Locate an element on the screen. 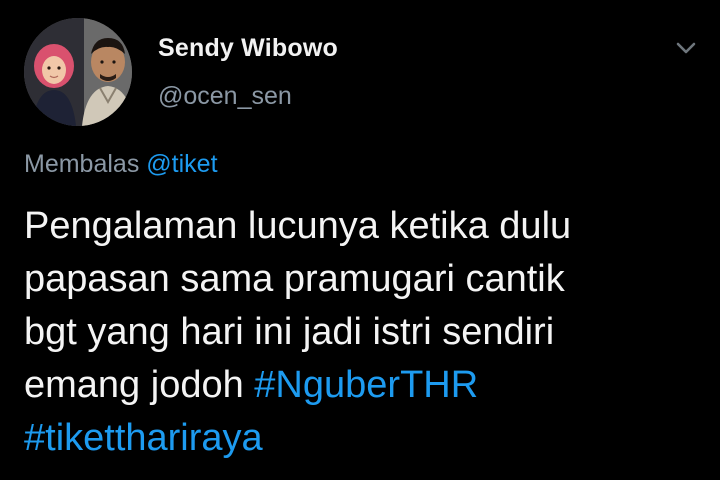 The height and width of the screenshot is (480, 720). tweet-text-line: papasan sama pramugari cantik is located at coordinates (294, 279).